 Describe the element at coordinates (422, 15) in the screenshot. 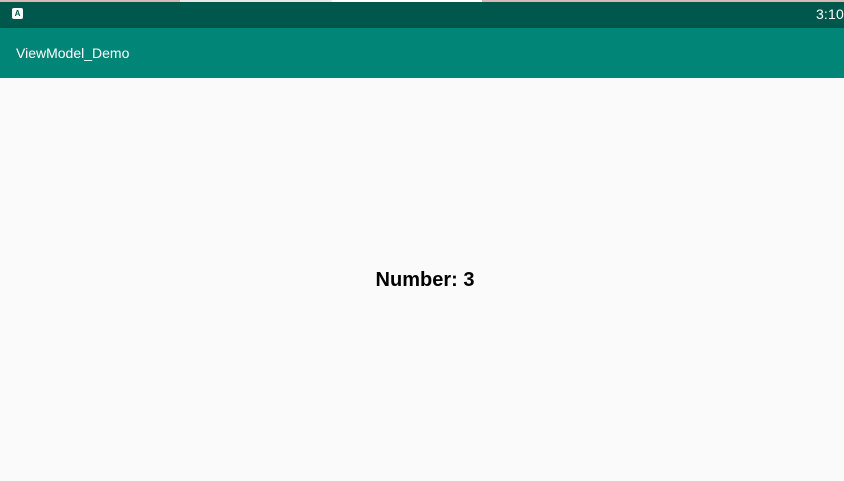

I see `status-bar: A 3:10` at that location.